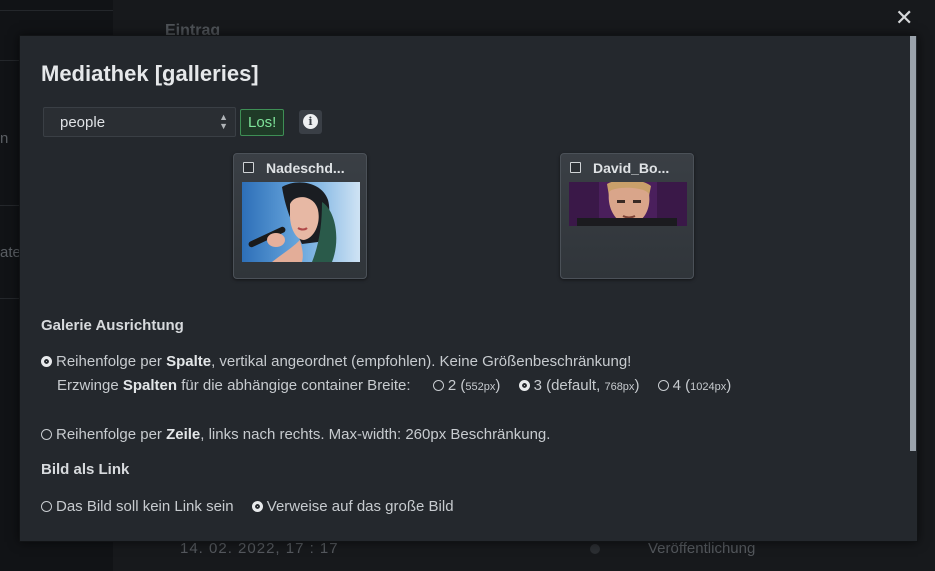  I want to click on no-link-option: Das Bild soll kein Link sein, so click(137, 506).